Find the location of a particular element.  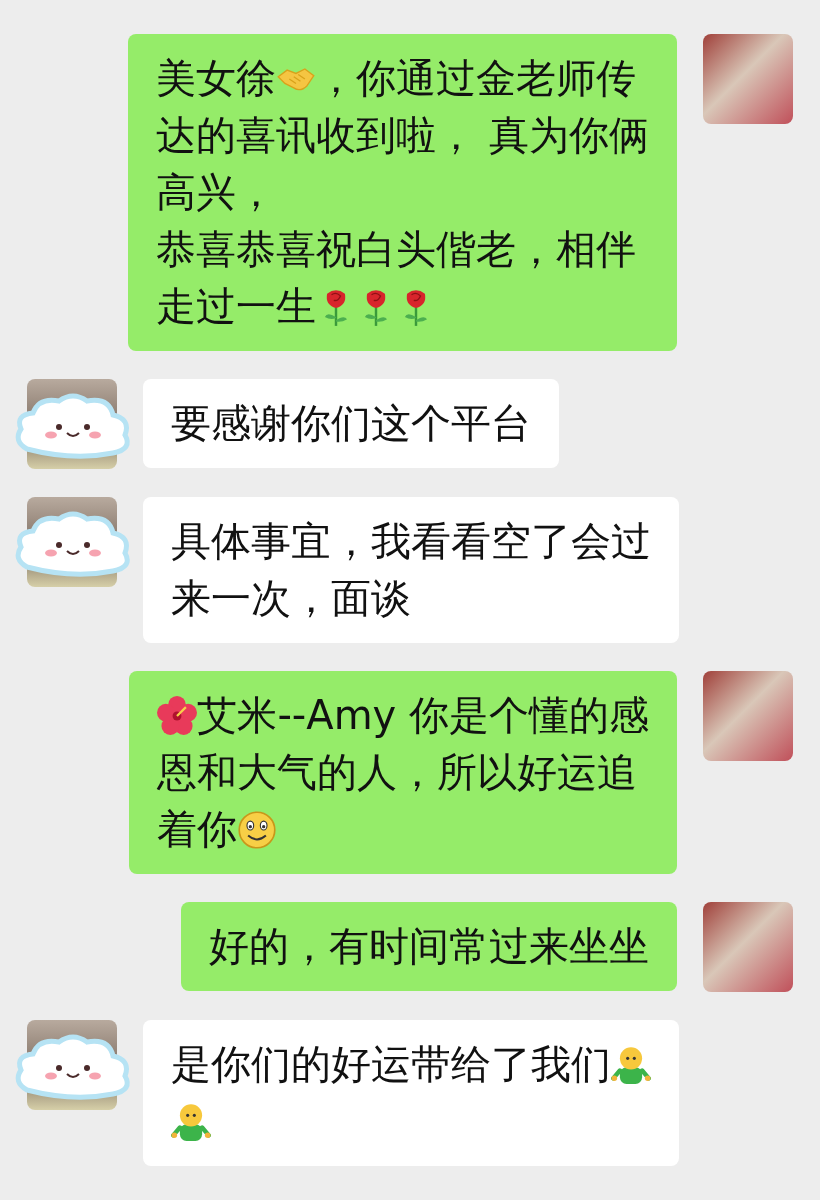

smiley-icon is located at coordinates (257, 830).